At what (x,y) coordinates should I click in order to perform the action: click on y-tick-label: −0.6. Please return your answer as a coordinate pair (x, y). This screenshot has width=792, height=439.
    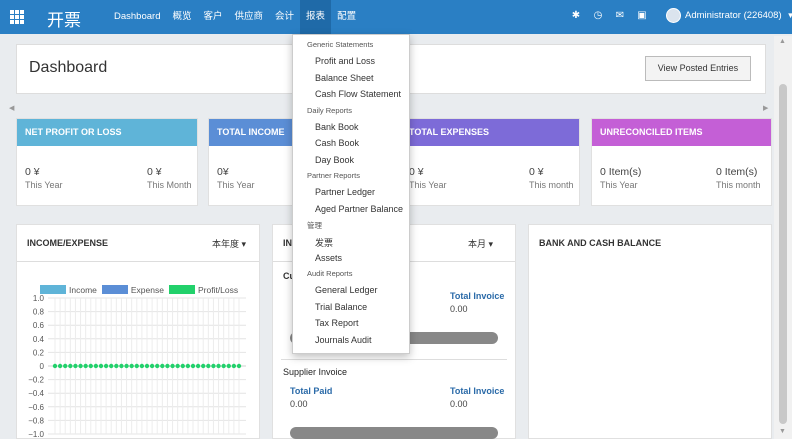
    Looking at the image, I should click on (36, 407).